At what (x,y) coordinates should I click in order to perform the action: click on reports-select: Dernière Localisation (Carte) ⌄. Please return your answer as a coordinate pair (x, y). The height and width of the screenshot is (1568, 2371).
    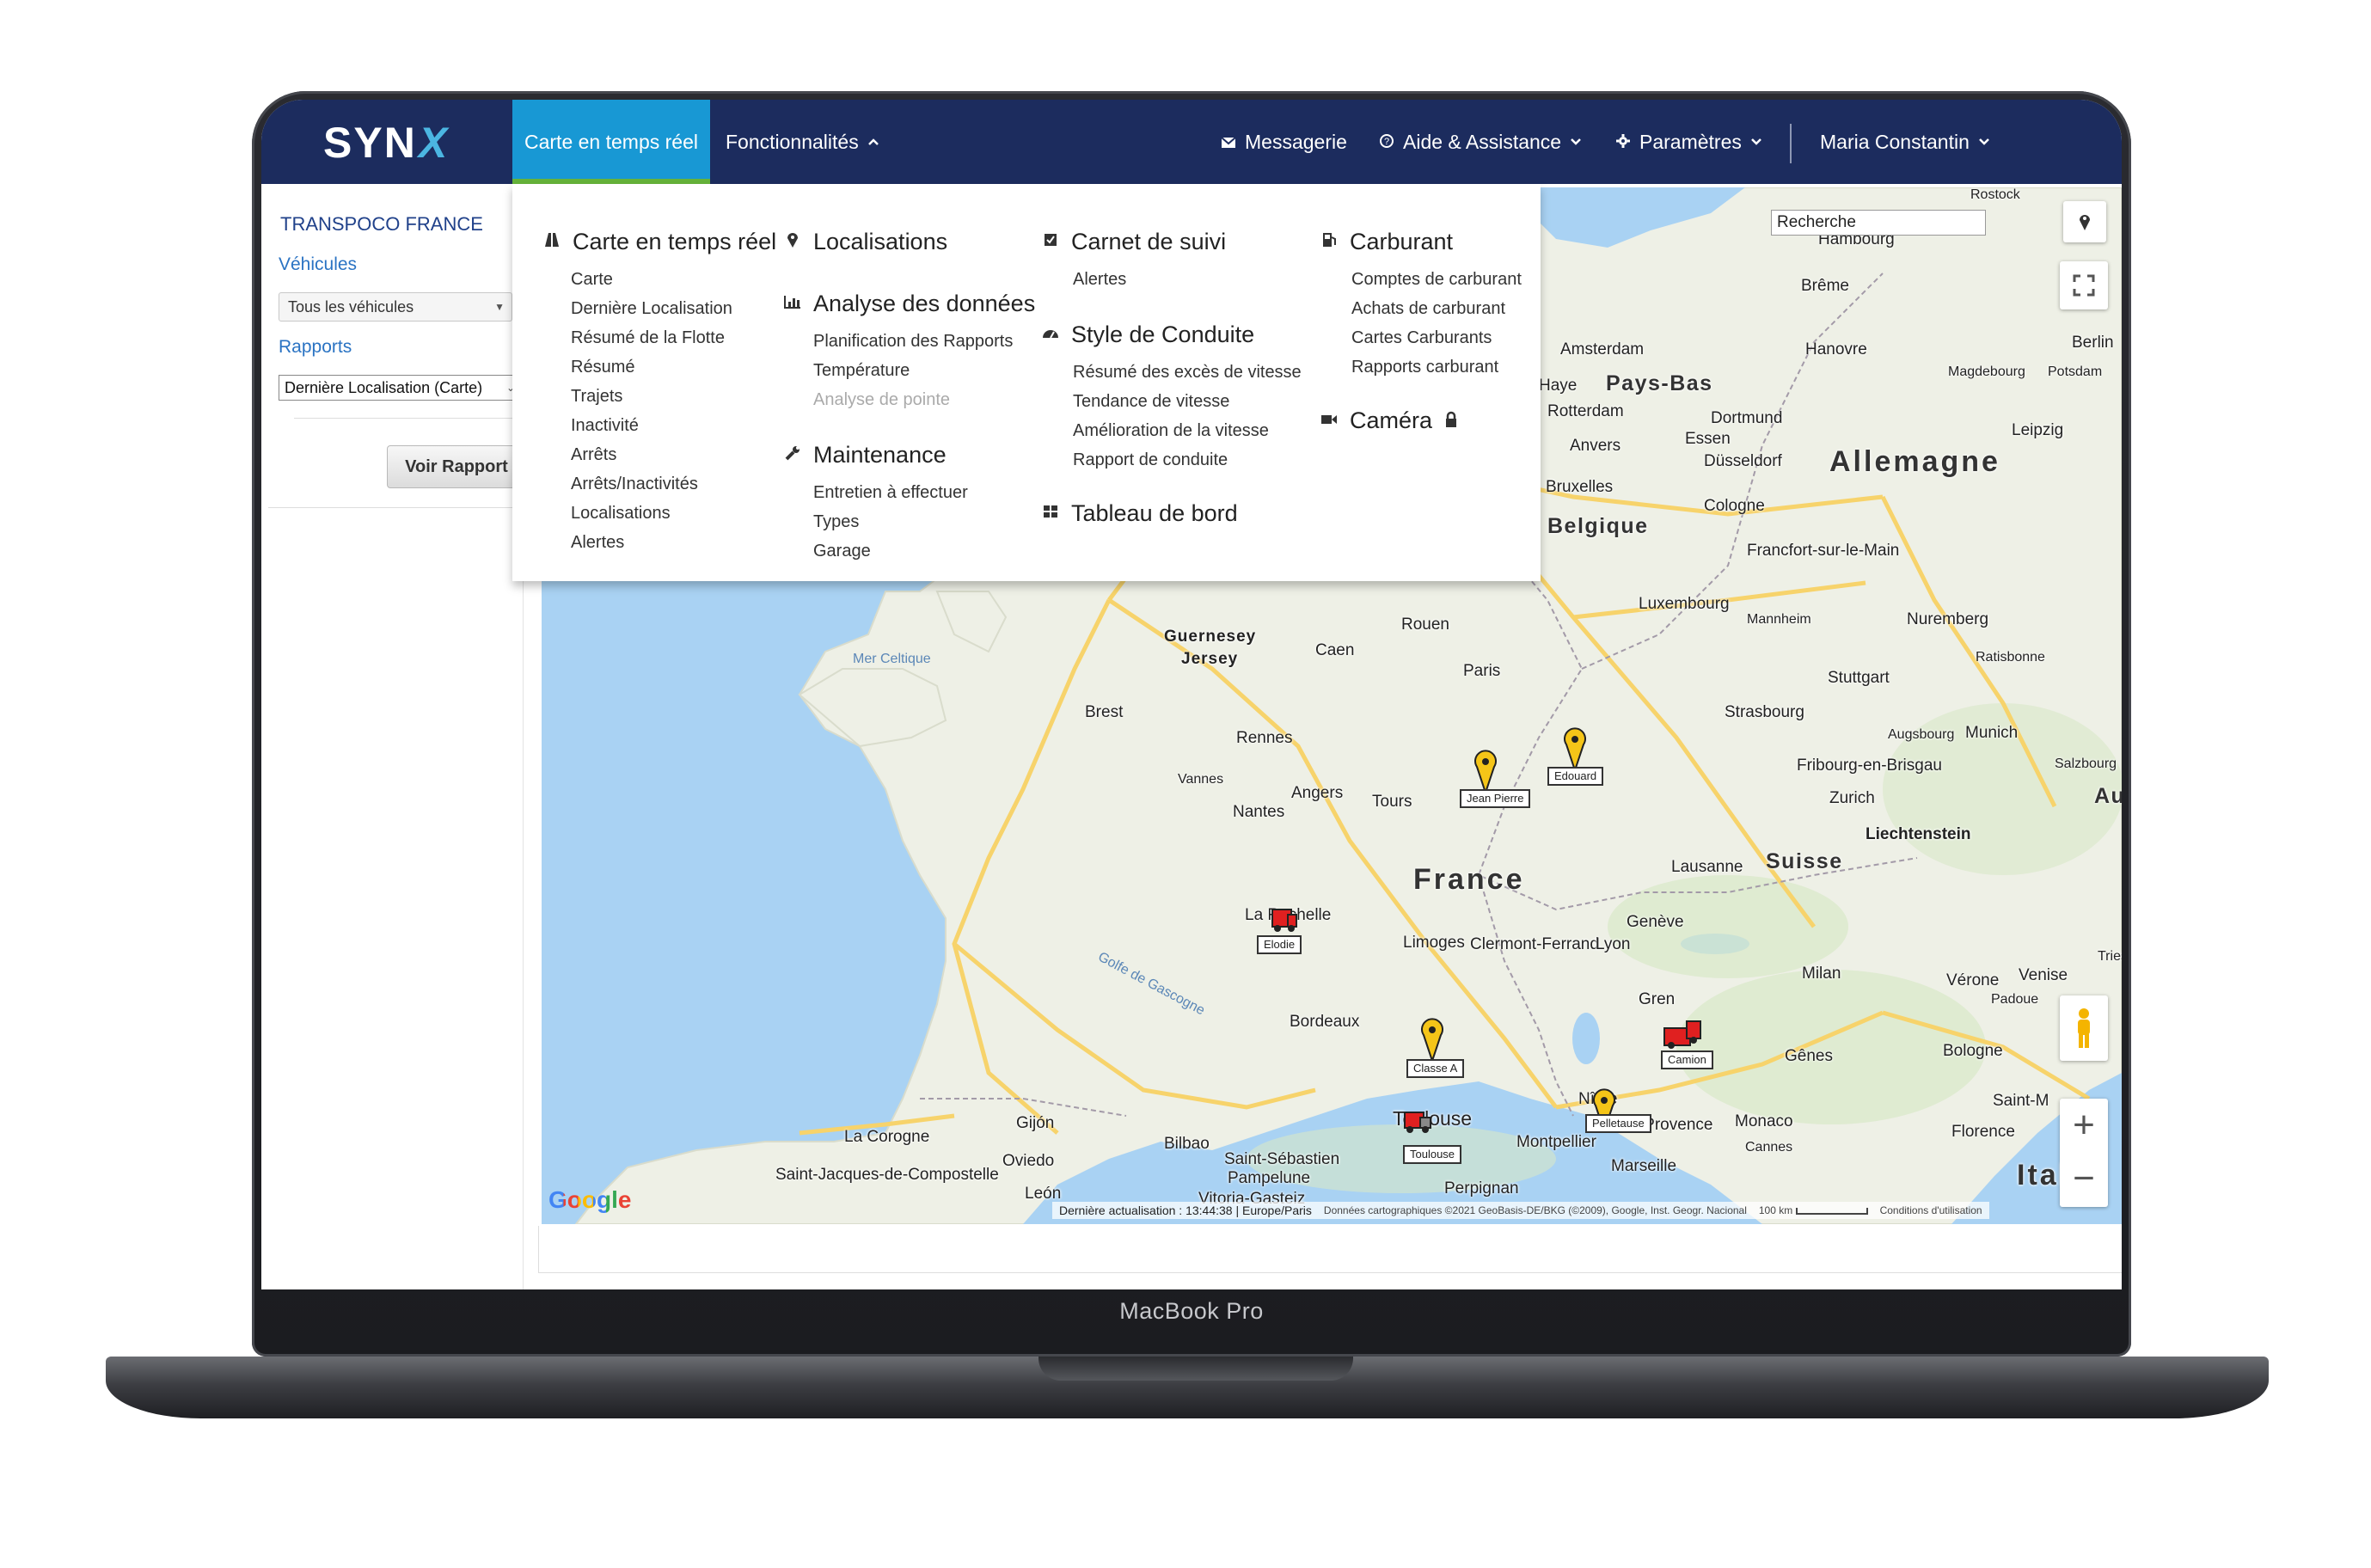
    Looking at the image, I should click on (401, 388).